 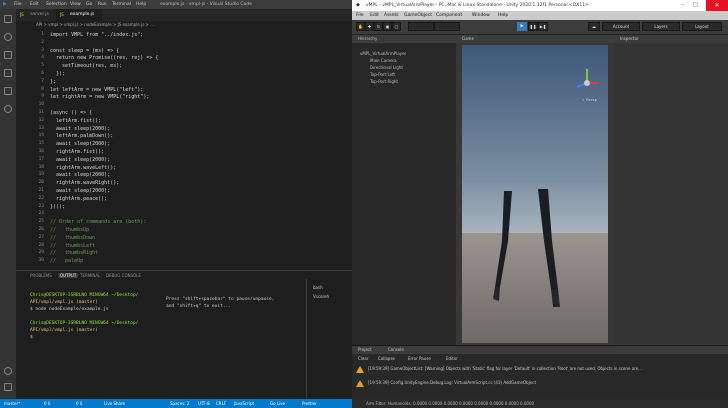 What do you see at coordinates (522, 26) in the screenshot?
I see `play-button: ▶` at bounding box center [522, 26].